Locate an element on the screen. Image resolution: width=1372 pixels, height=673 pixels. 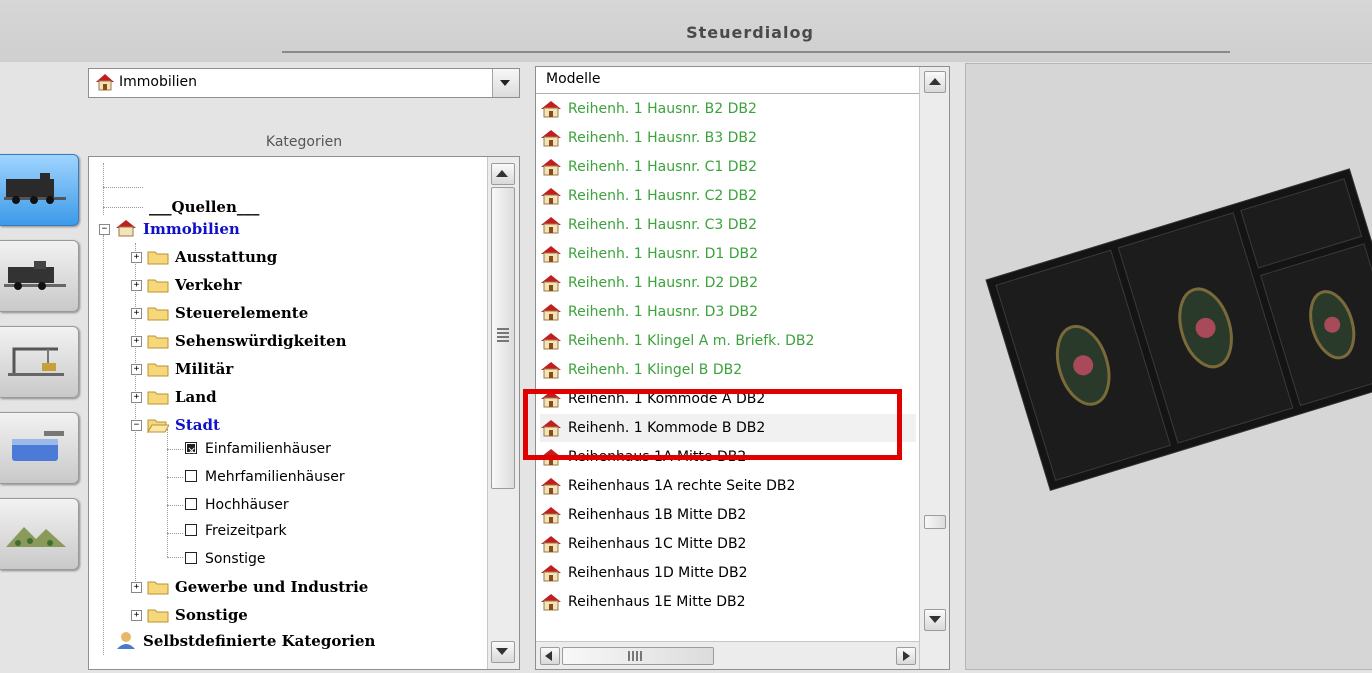
landscape-button is located at coordinates (39, 534).